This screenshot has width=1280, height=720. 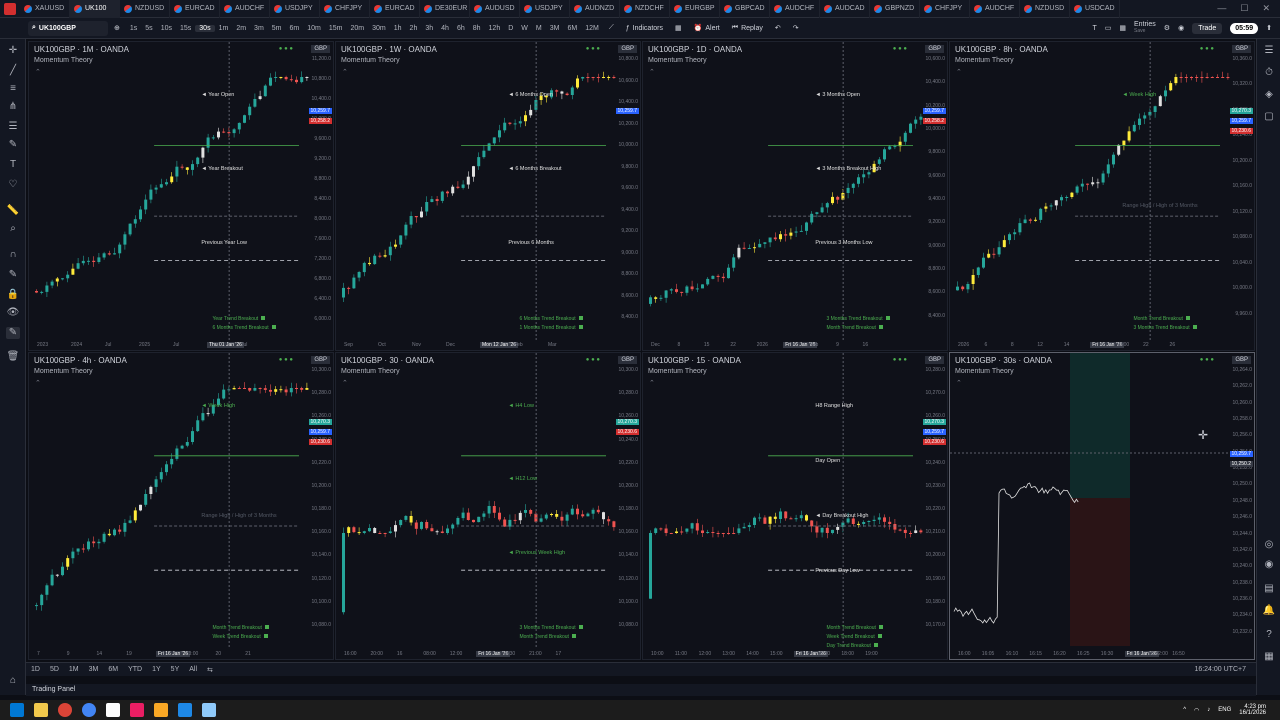 What do you see at coordinates (1196, 710) in the screenshot?
I see `wifi-icon: ◠` at bounding box center [1196, 710].